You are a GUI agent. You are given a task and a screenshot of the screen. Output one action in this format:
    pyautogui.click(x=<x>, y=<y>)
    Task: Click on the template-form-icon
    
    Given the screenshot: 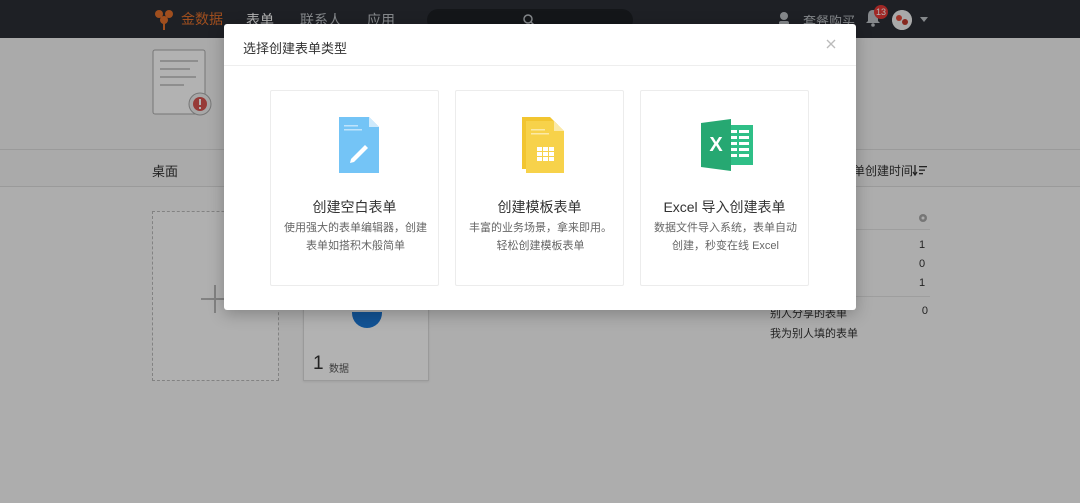 What is the action you would take?
    pyautogui.click(x=543, y=145)
    